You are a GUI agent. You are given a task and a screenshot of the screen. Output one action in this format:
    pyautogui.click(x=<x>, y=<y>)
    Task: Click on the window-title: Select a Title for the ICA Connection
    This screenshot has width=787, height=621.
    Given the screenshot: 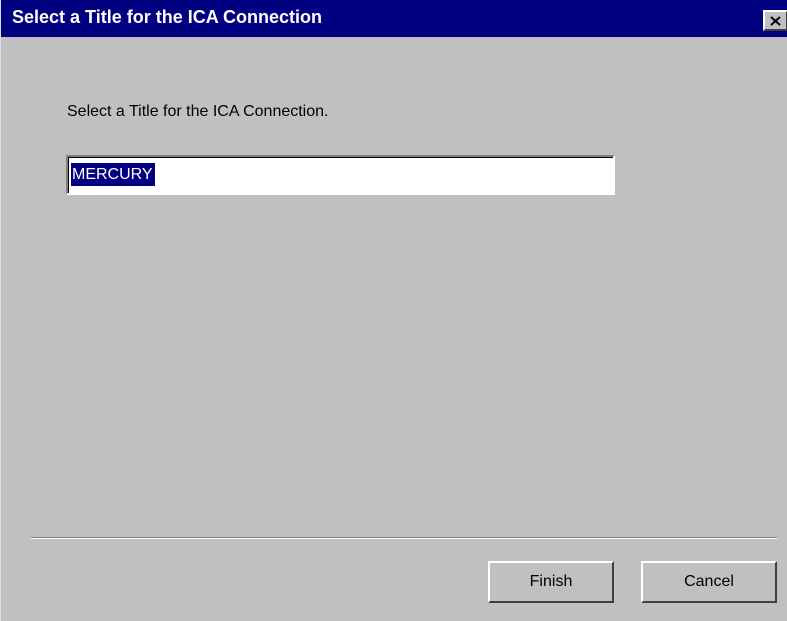 What is the action you would take?
    pyautogui.click(x=167, y=17)
    